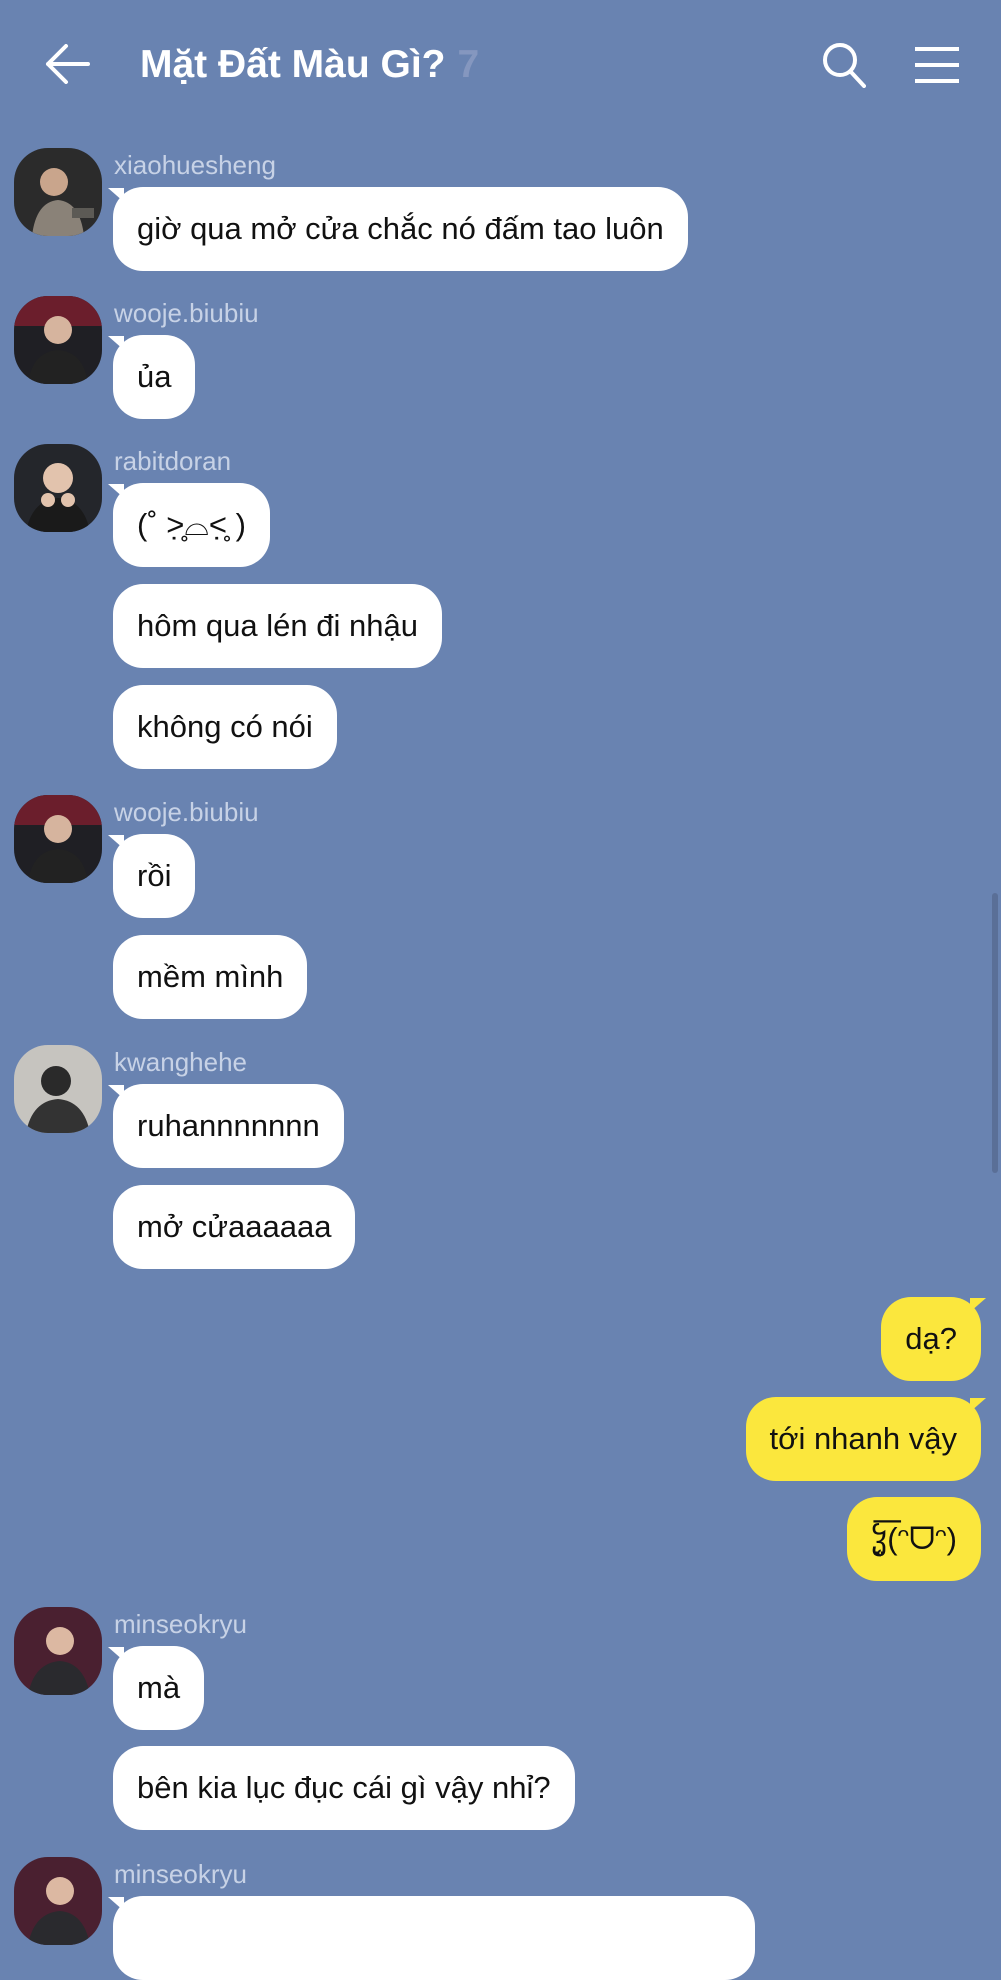  What do you see at coordinates (154, 876) in the screenshot?
I see `message-bubble: rồi` at bounding box center [154, 876].